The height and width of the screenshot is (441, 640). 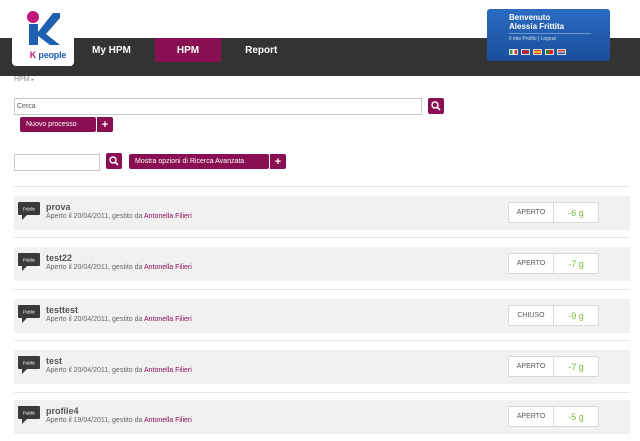 I want to click on status-box: APERTO -6 g, so click(x=553, y=212).